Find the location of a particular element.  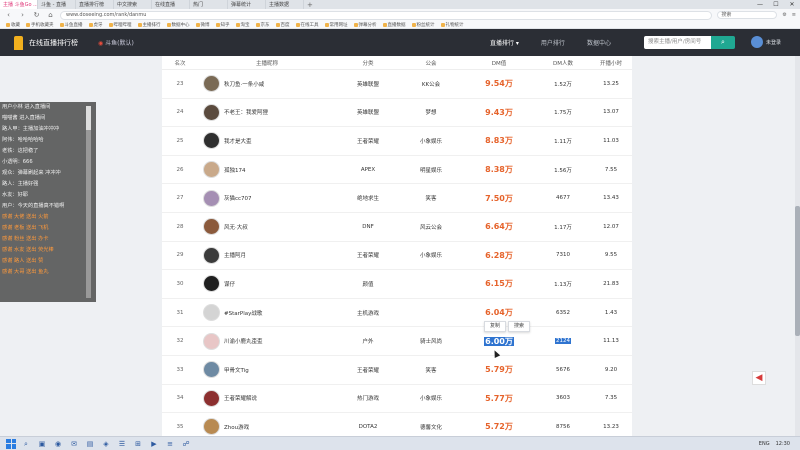

nav-live-rank: 直播排行 ▾ is located at coordinates (504, 42).